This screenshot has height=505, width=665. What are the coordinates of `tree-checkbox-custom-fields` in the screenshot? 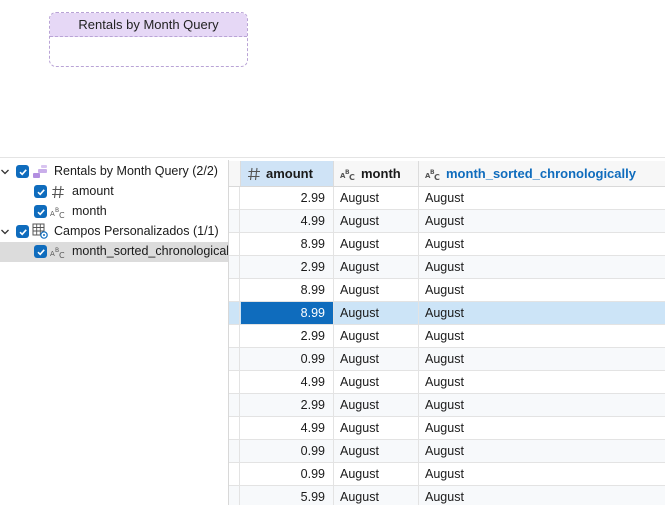 It's located at (22, 231).